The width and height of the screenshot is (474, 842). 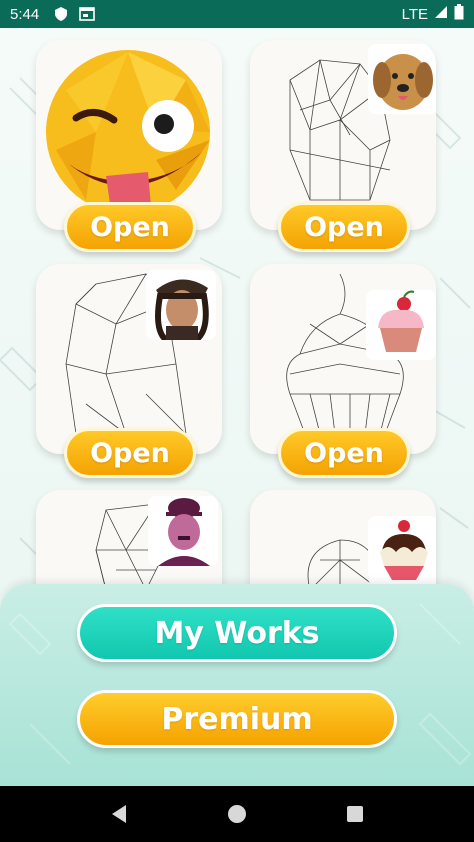 What do you see at coordinates (414, 14) in the screenshot?
I see `network-label: LTE` at bounding box center [414, 14].